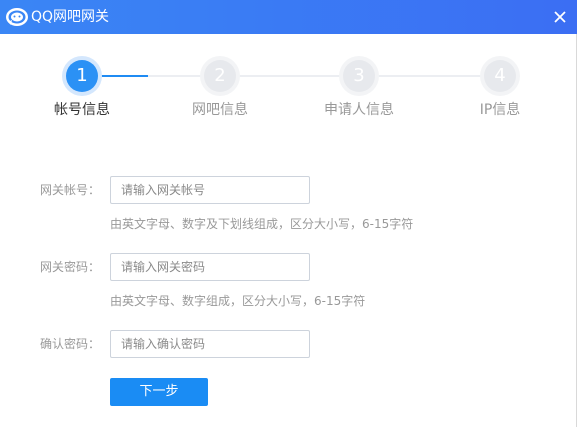  I want to click on confirm-password-input, so click(210, 344).